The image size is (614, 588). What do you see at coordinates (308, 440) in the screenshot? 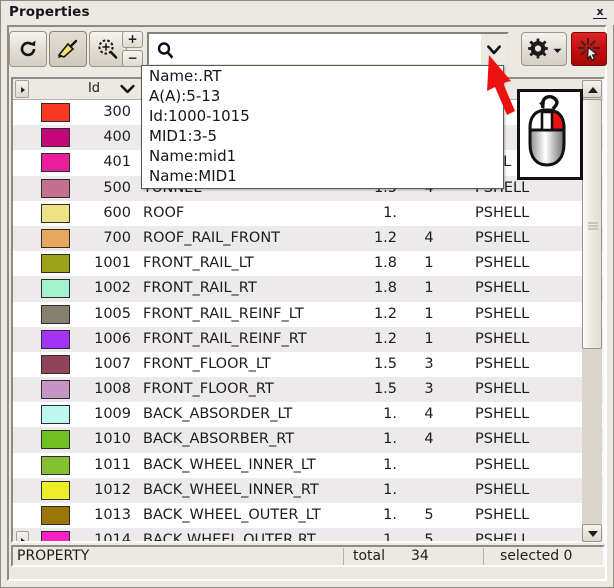
I see `table-row: 1010 BACK_ABSORBER_RT 1. 4 PSHELL` at bounding box center [308, 440].